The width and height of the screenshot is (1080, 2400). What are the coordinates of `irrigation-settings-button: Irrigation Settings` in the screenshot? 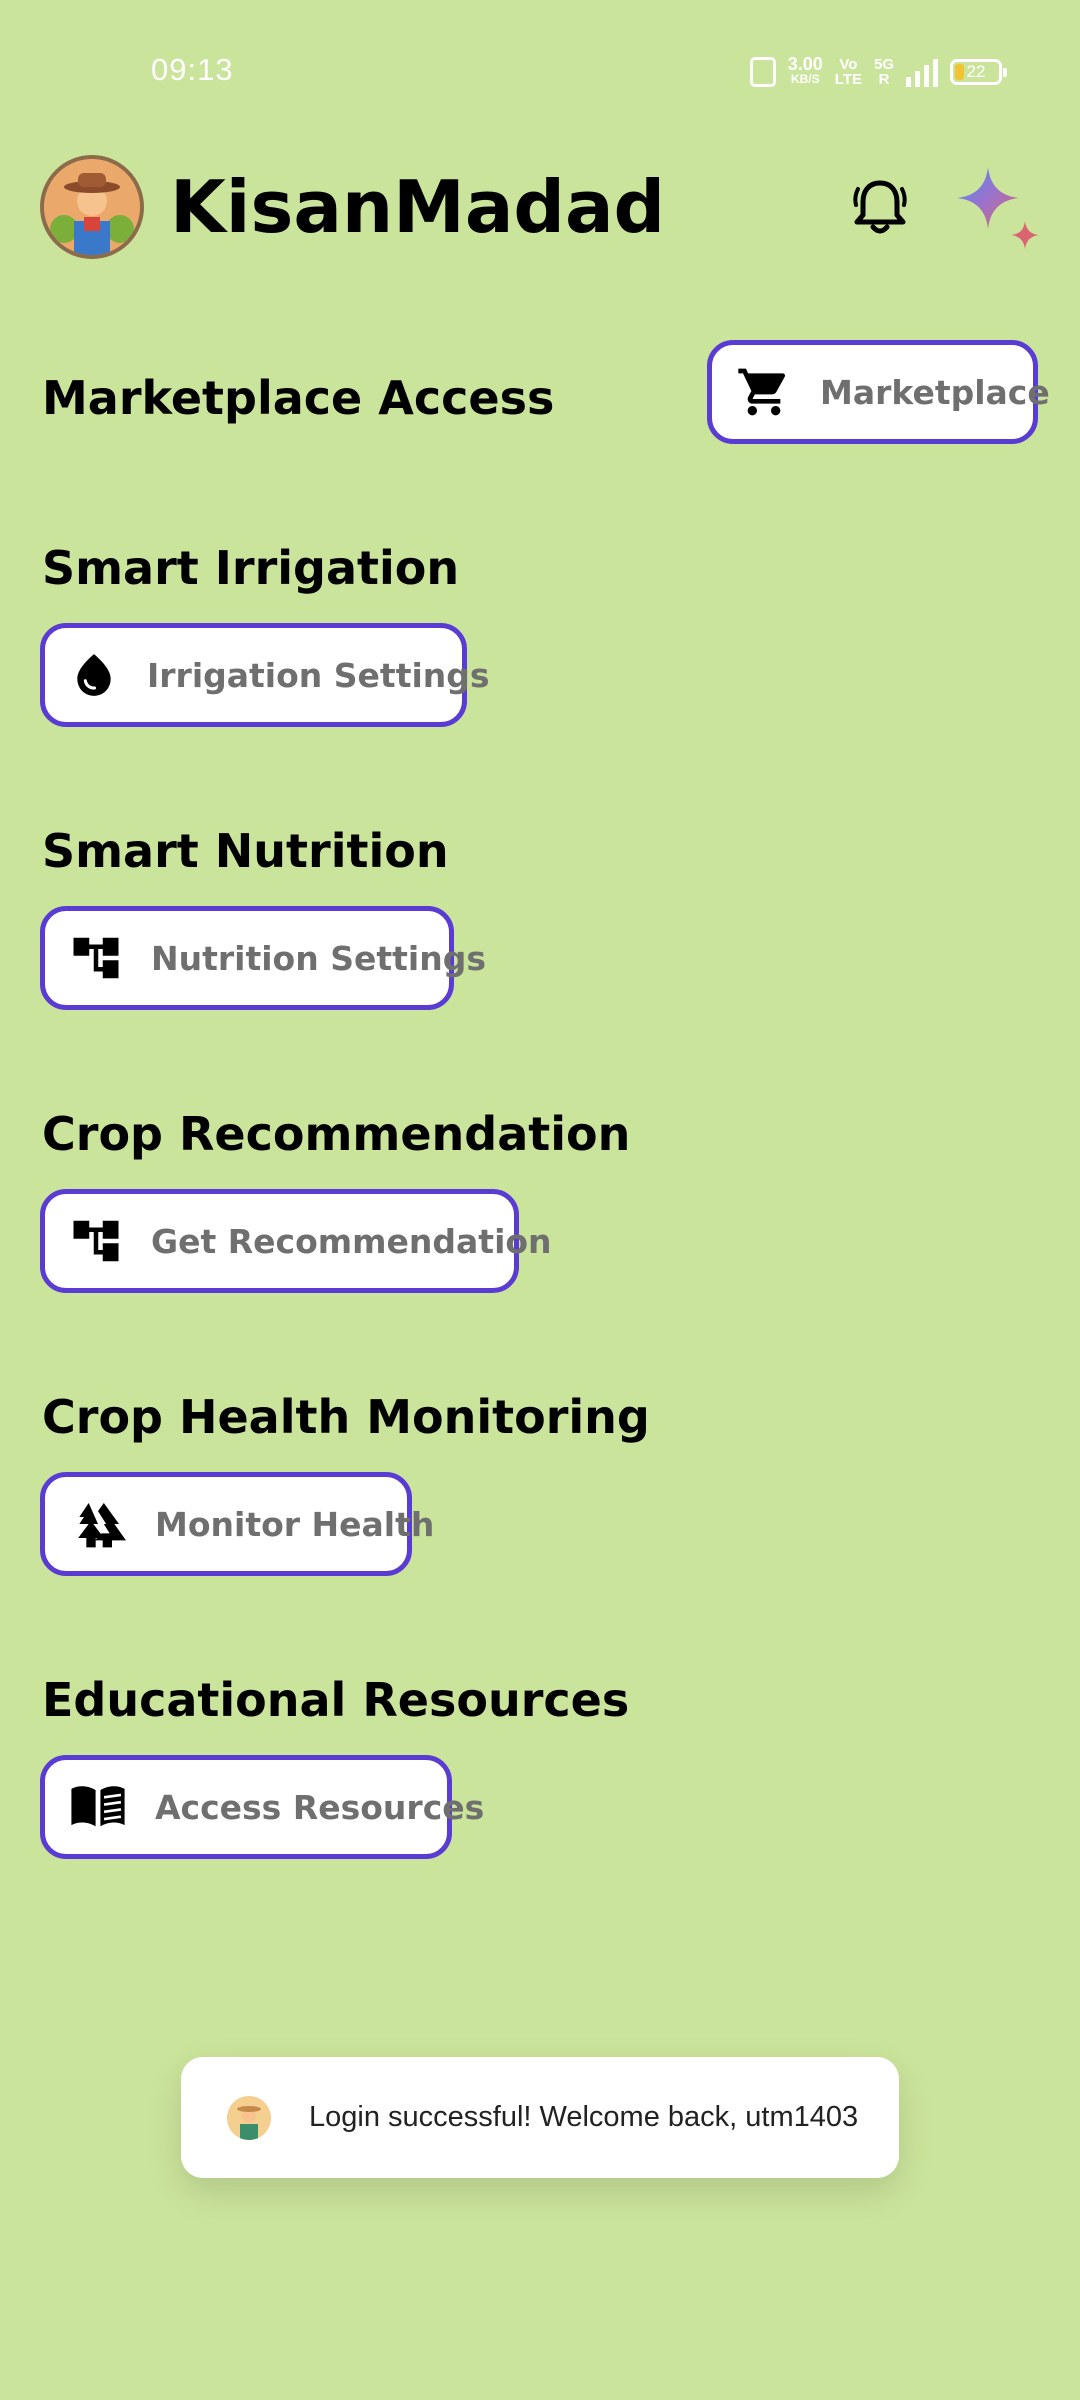 It's located at (265, 675).